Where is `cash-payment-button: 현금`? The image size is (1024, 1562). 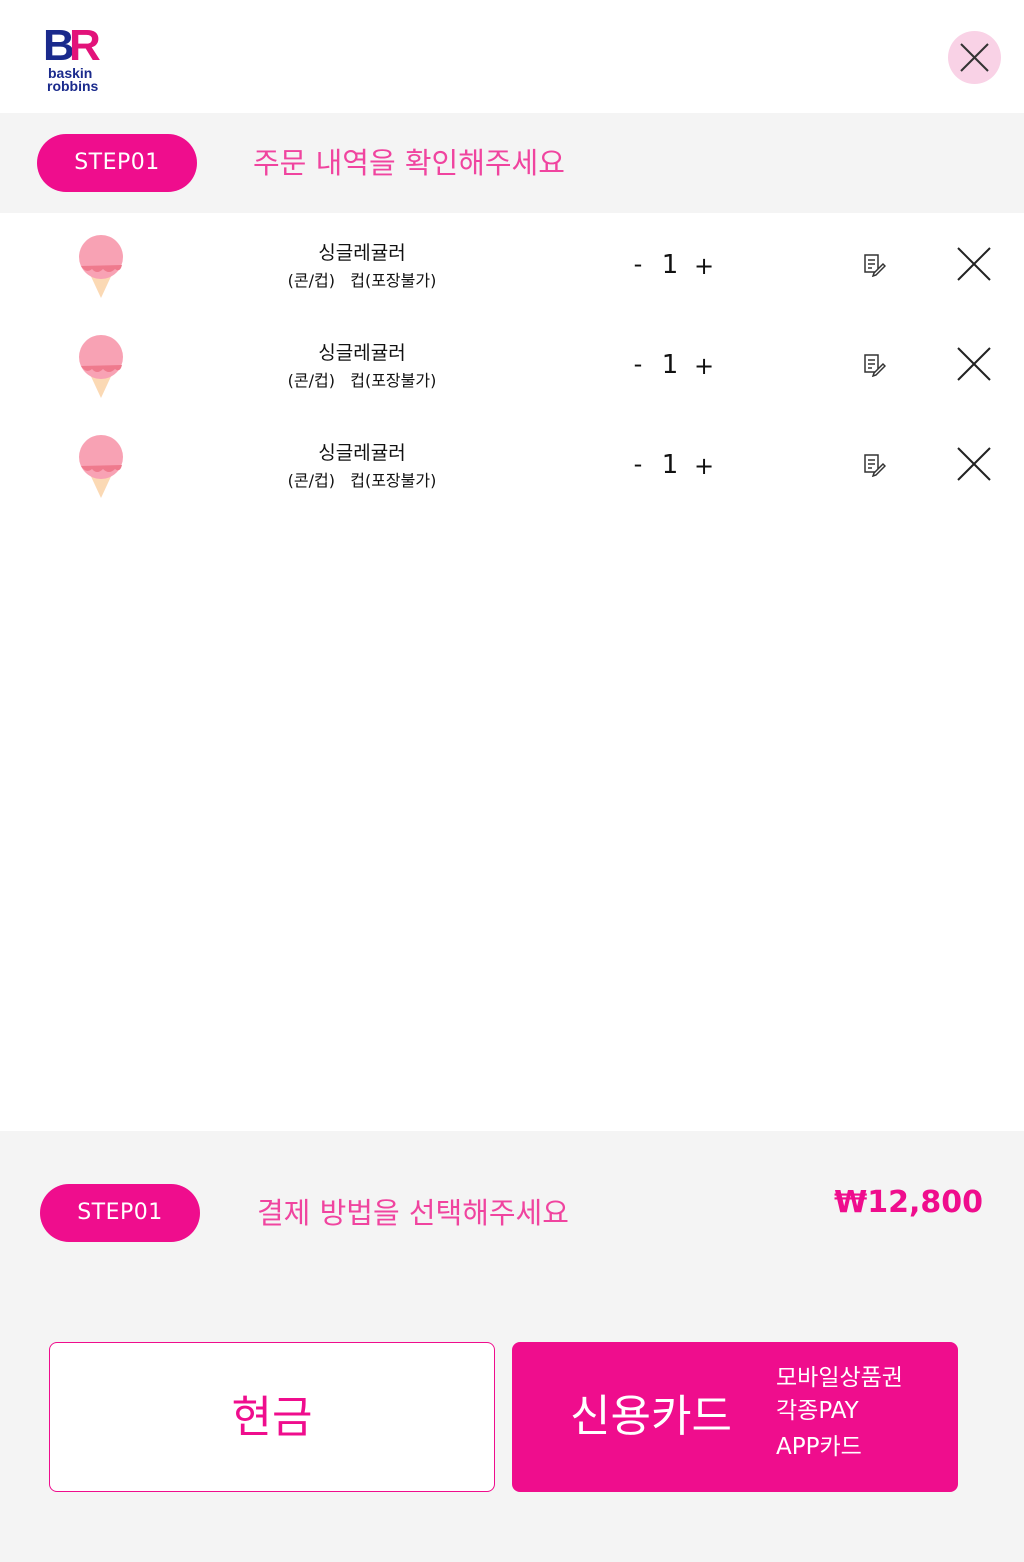
cash-payment-button: 현금 is located at coordinates (272, 1417).